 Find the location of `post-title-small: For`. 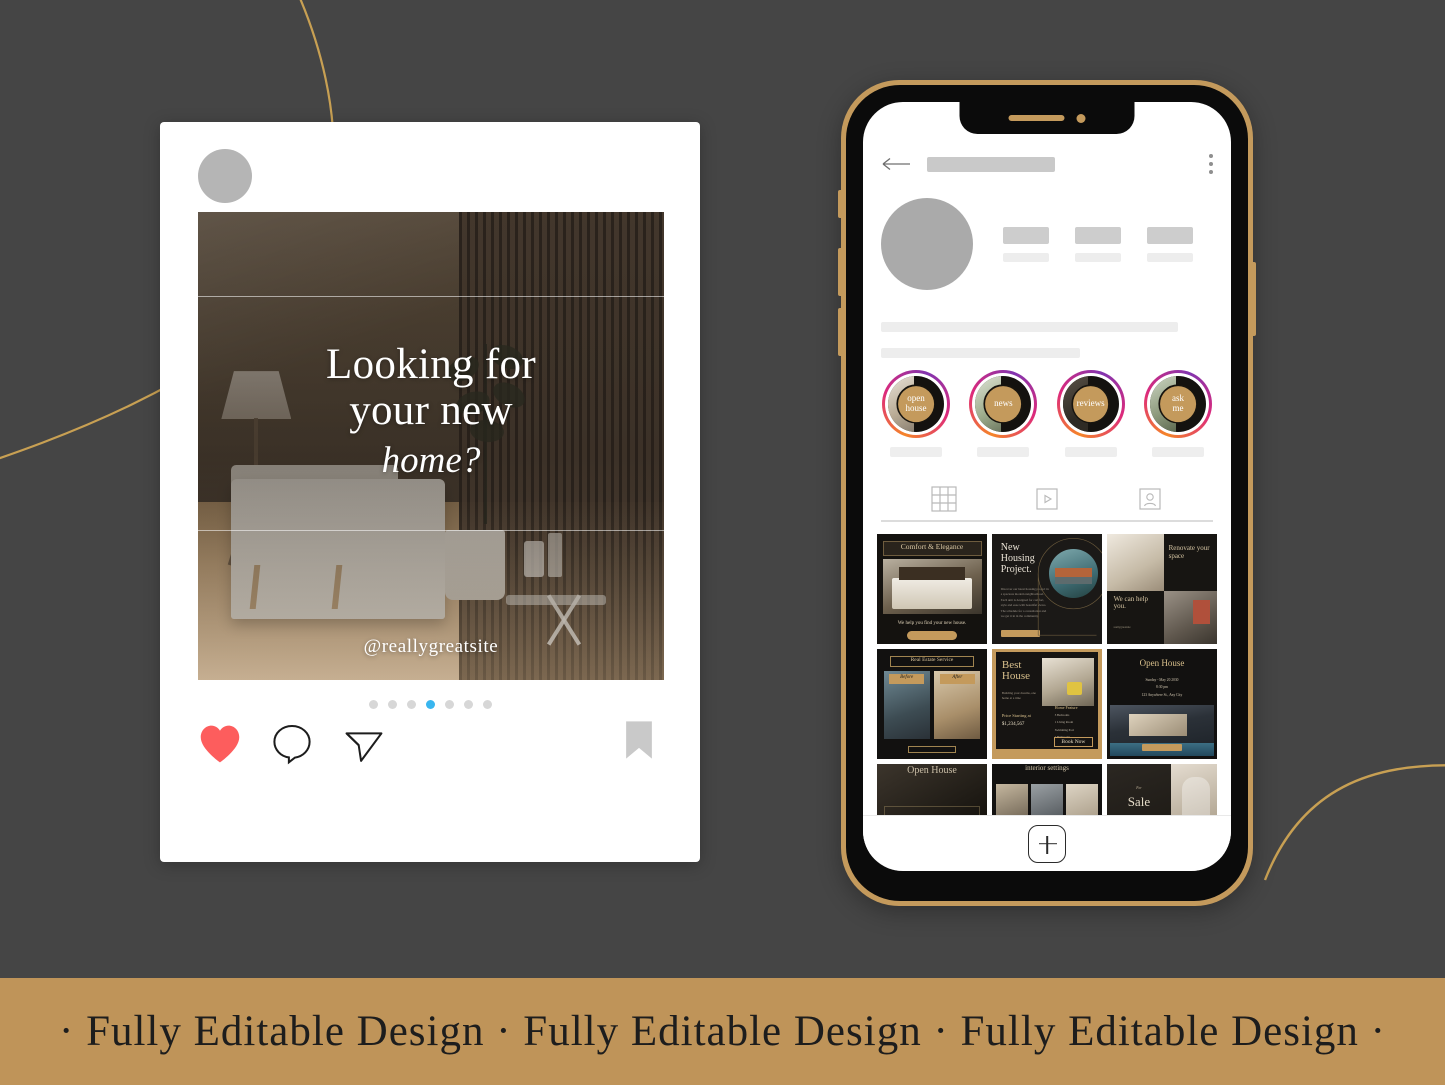

post-title-small: For is located at coordinates (1139, 788).